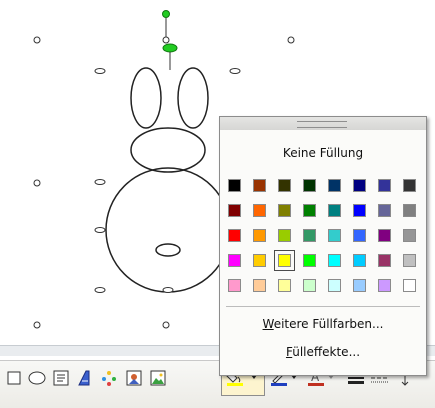 The width and height of the screenshot is (435, 408). I want to click on palette-separator, so click(323, 306).